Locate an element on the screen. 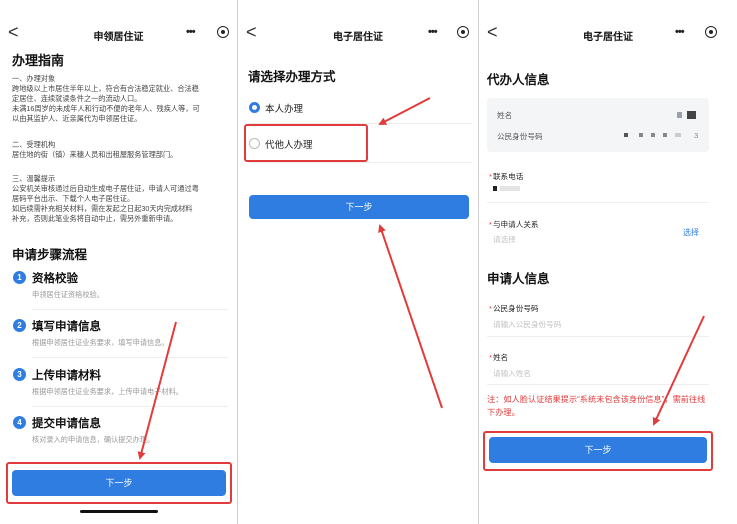  phone-label: *联系电话 is located at coordinates (506, 176).